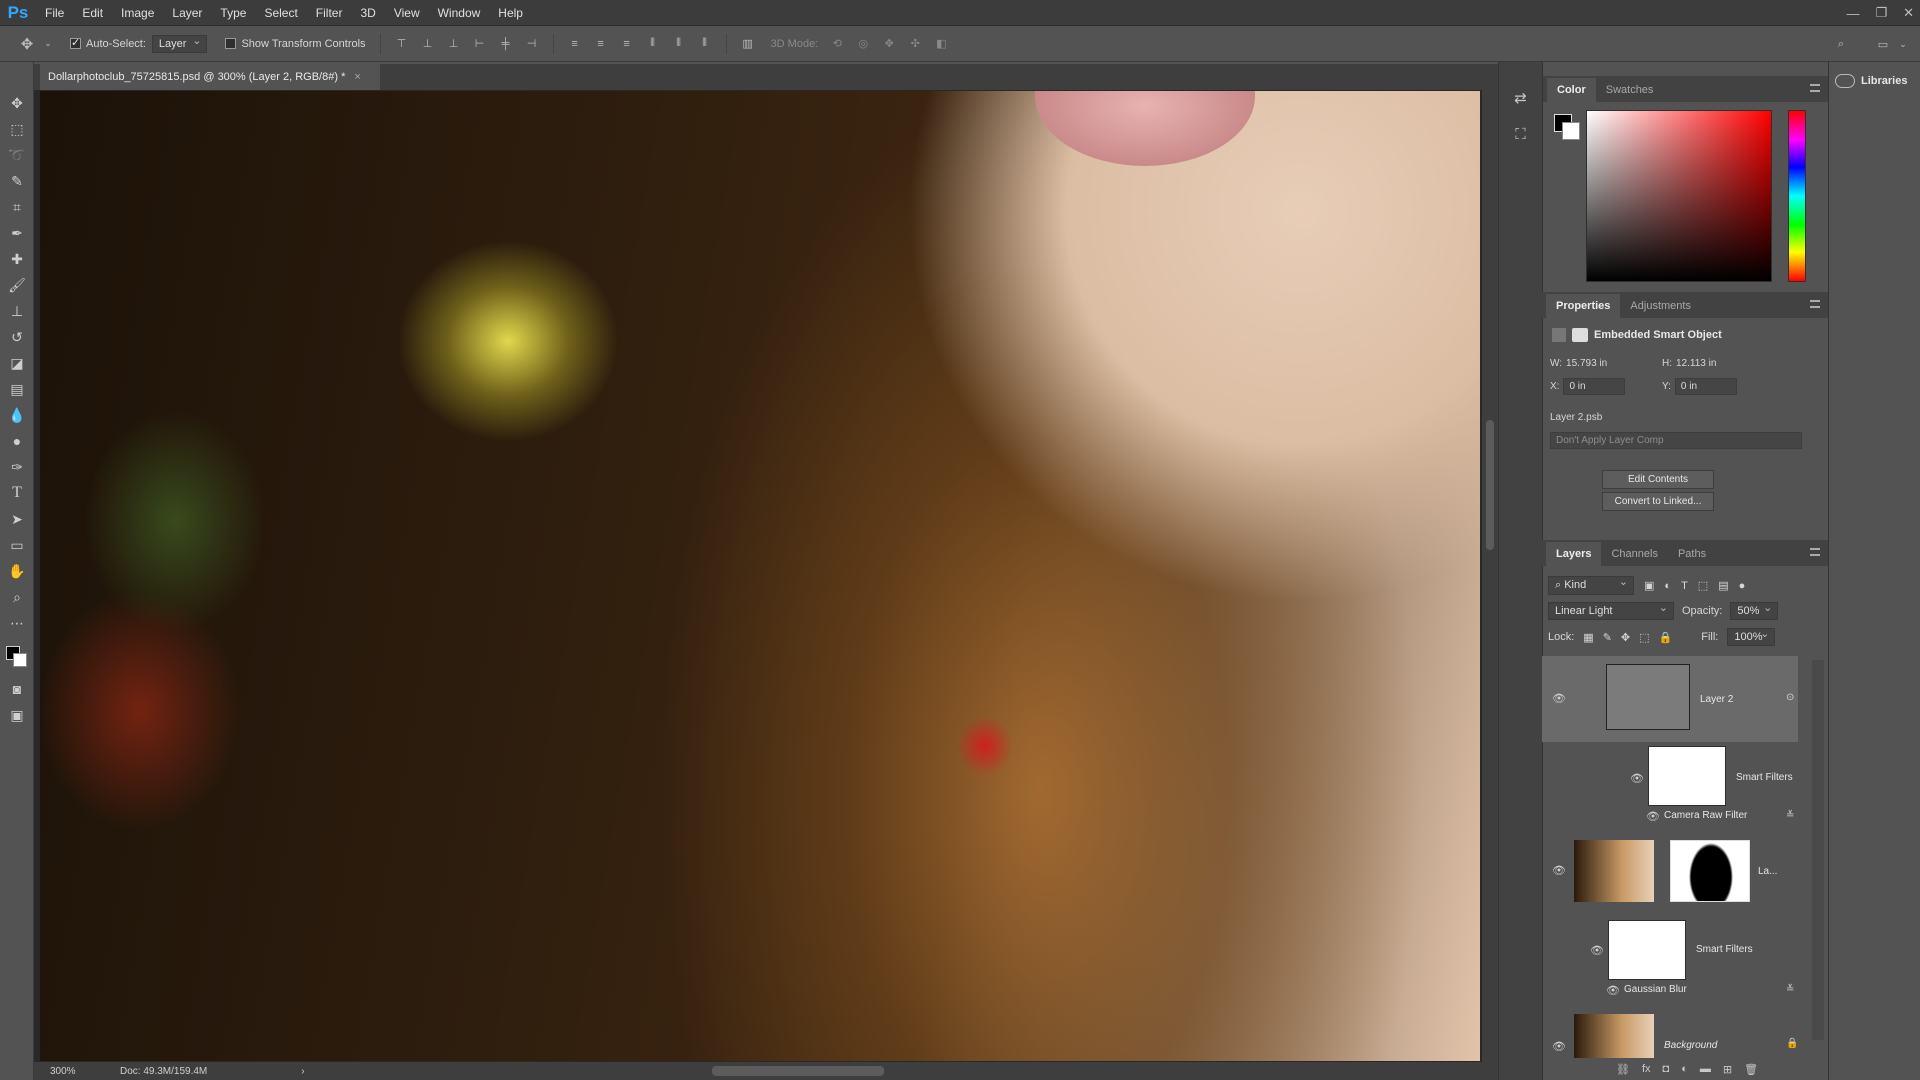 This screenshot has height=1080, width=1920. I want to click on blend-mode-dropdown: Linear Light, so click(1611, 610).